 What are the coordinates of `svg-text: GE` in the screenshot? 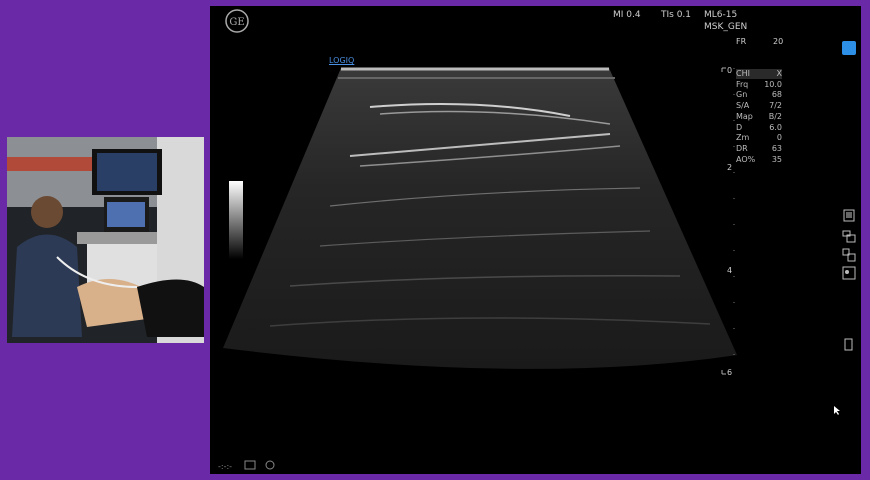 It's located at (236, 22).